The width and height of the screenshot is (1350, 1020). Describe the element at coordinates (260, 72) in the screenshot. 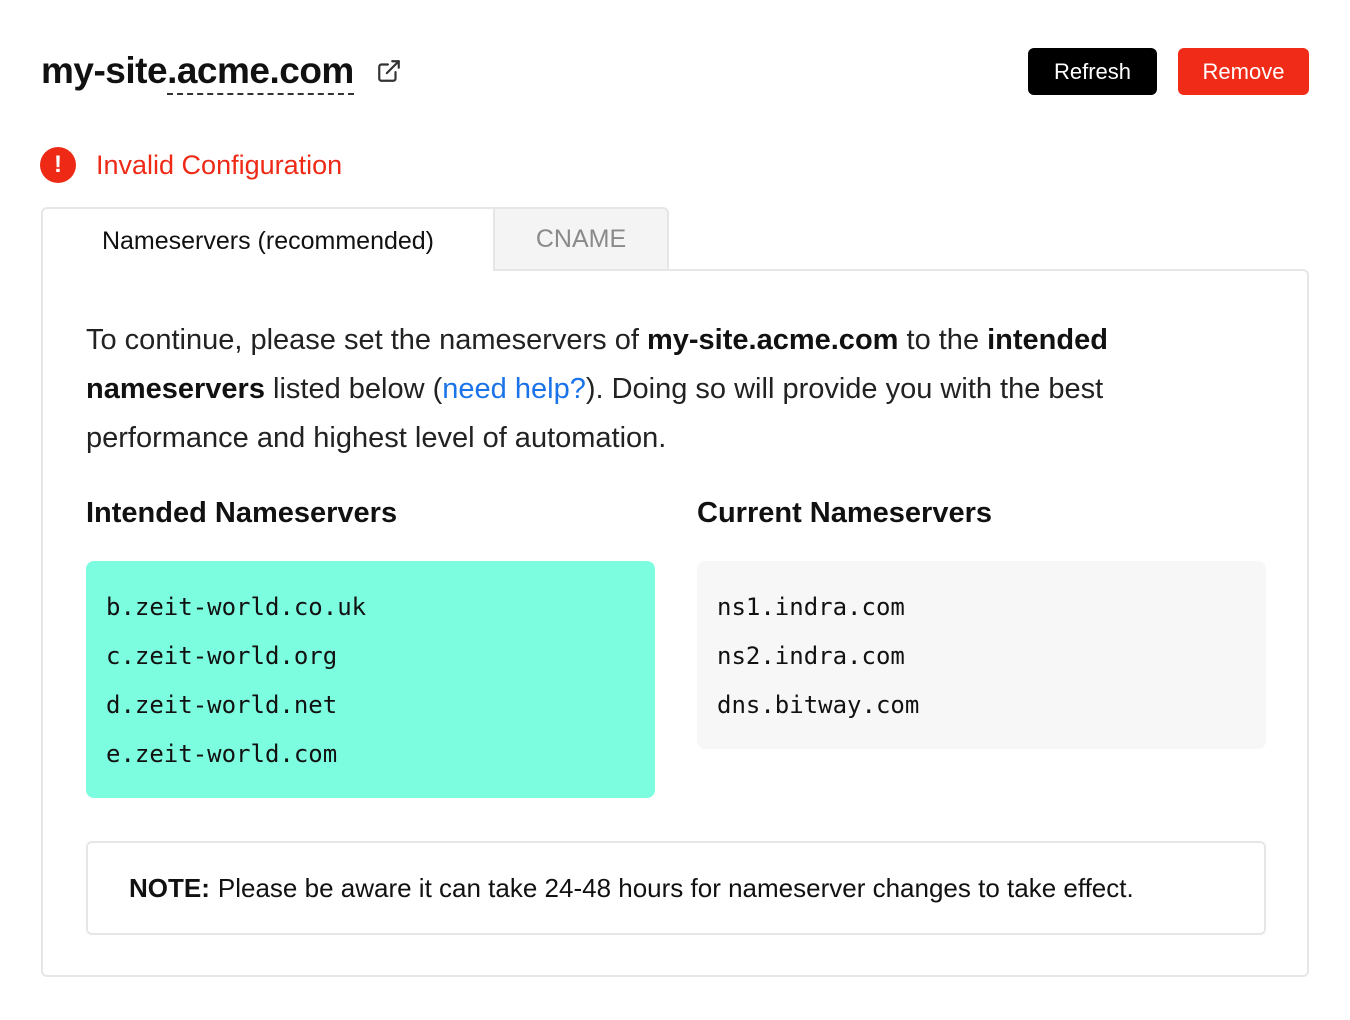

I see `domain-suffix: .acme.com` at that location.